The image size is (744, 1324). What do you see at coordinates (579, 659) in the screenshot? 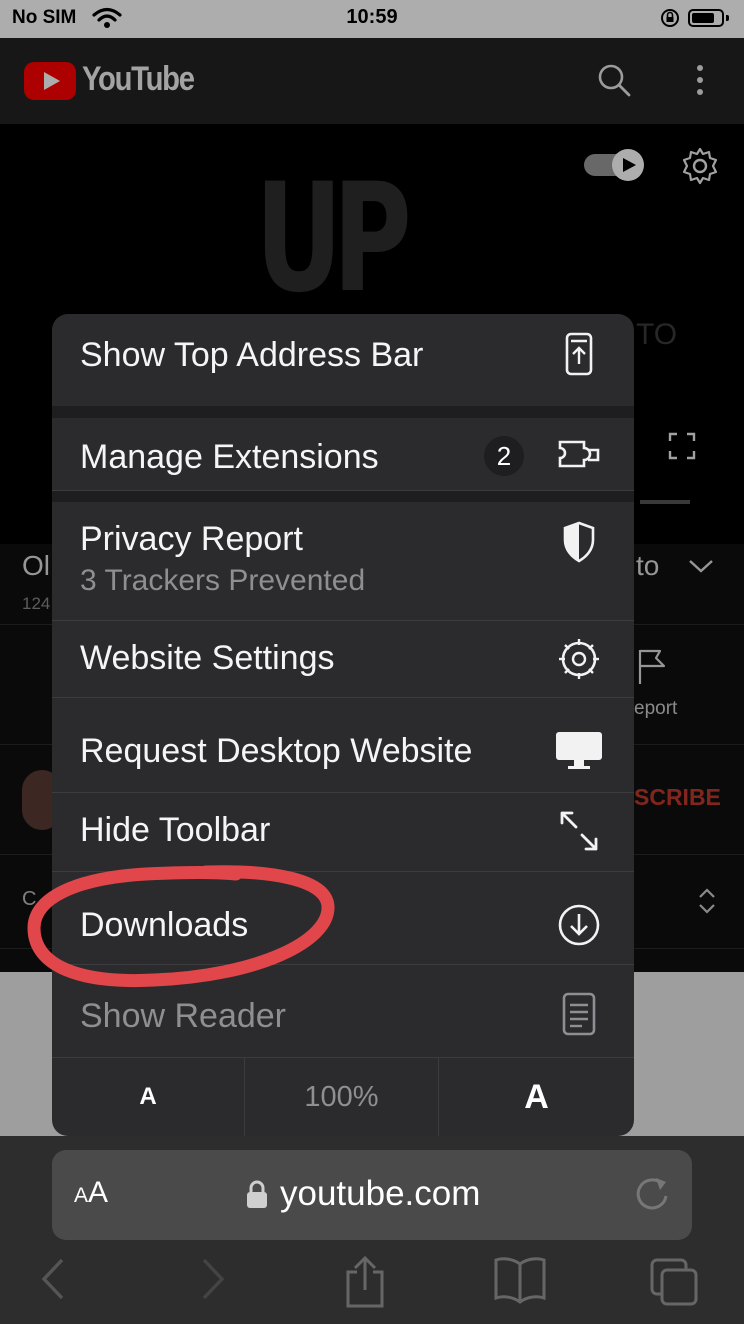
I see `gear-icon` at bounding box center [579, 659].